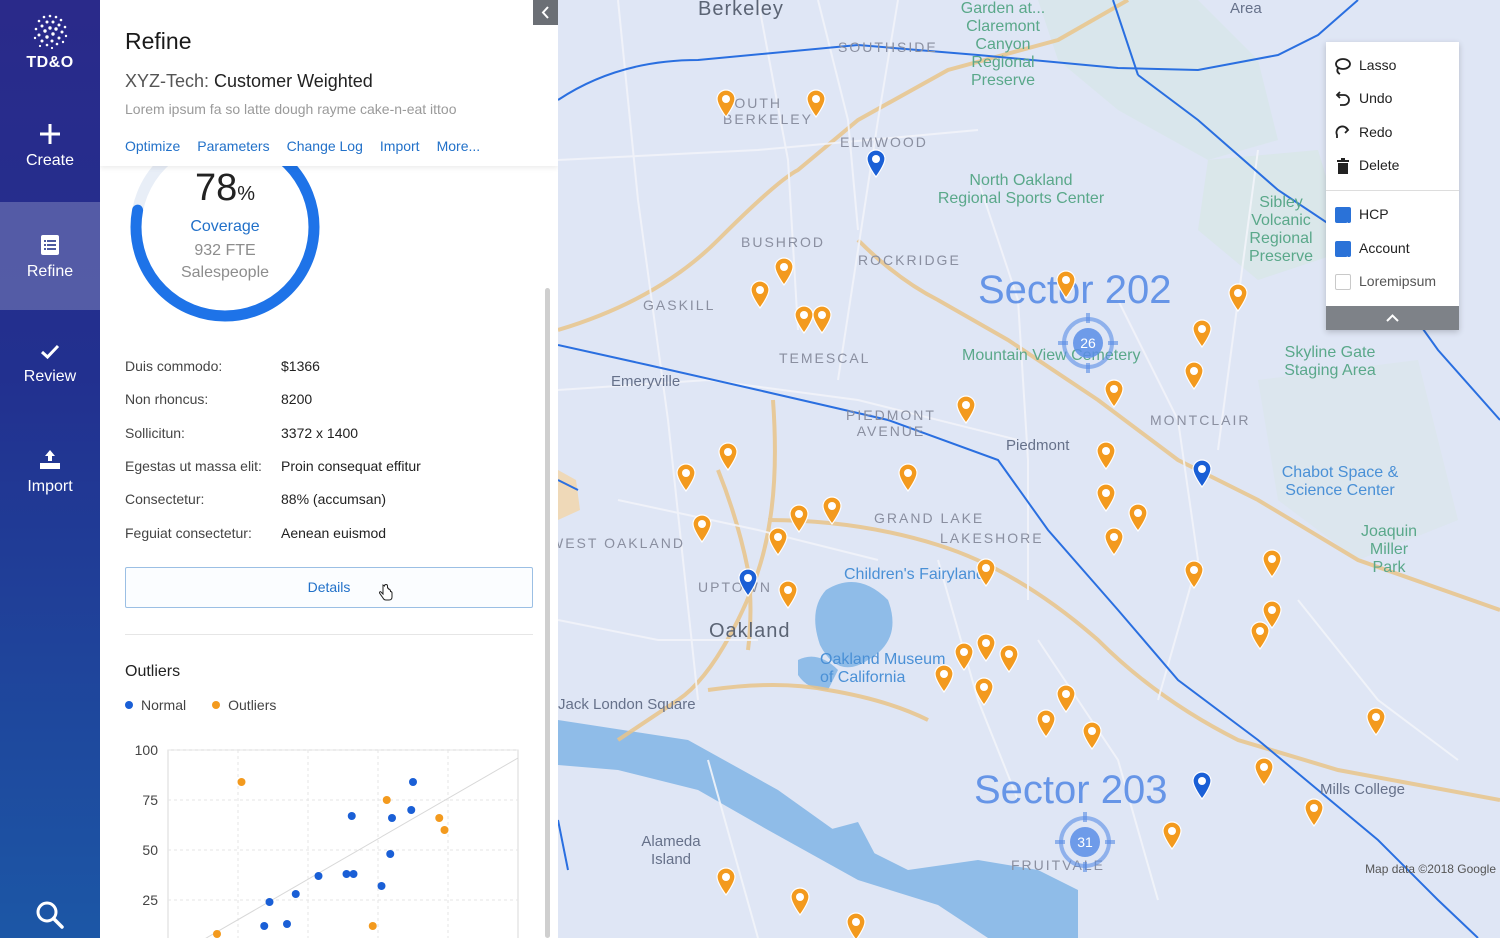  Describe the element at coordinates (621, 543) in the screenshot. I see `map-district-label: WEST OAKLAND` at that location.